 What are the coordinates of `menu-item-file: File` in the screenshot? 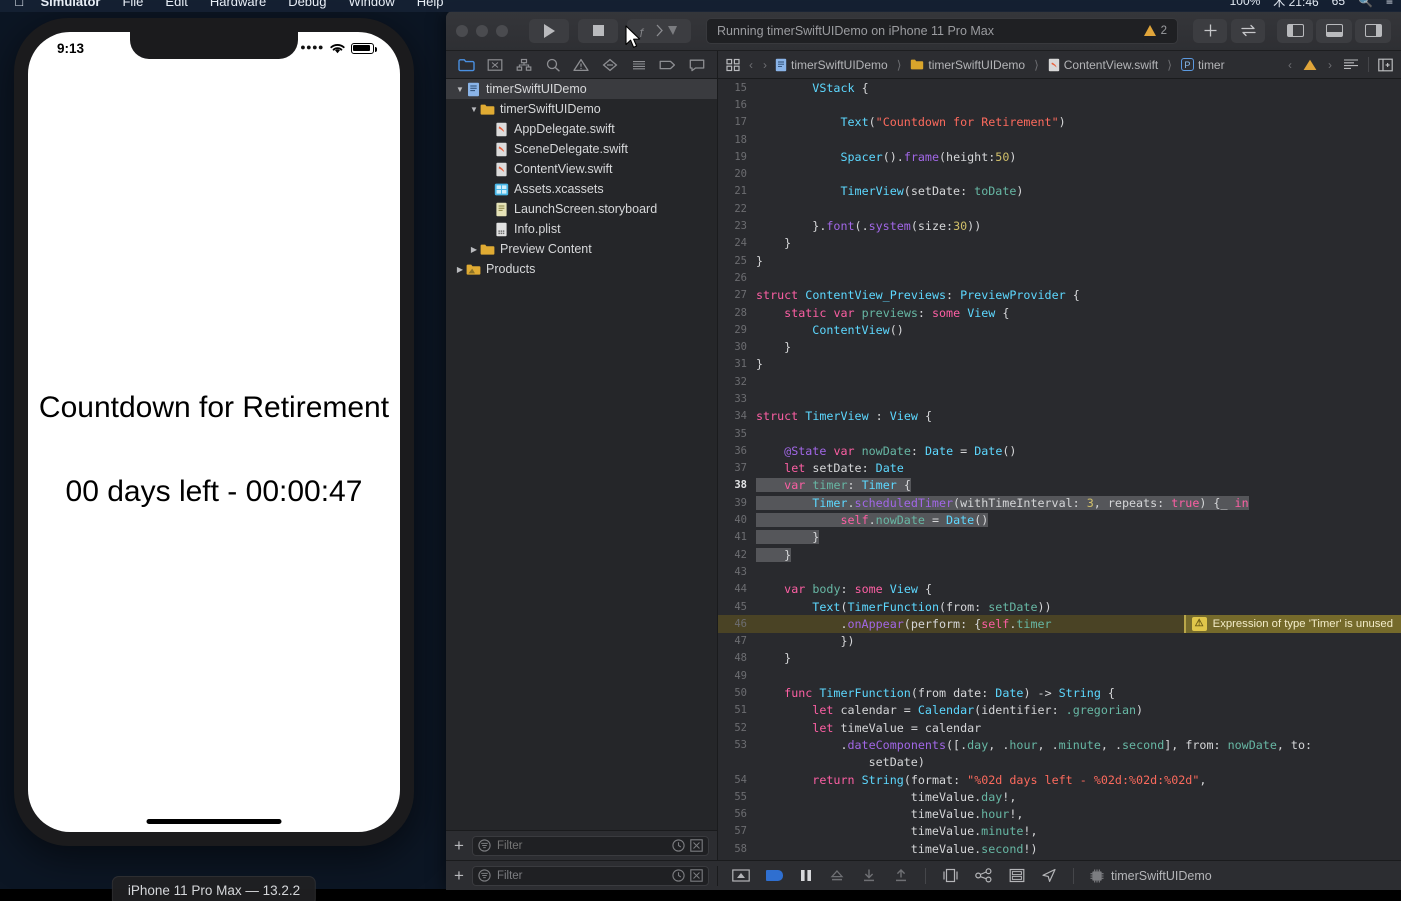 It's located at (132, 4).